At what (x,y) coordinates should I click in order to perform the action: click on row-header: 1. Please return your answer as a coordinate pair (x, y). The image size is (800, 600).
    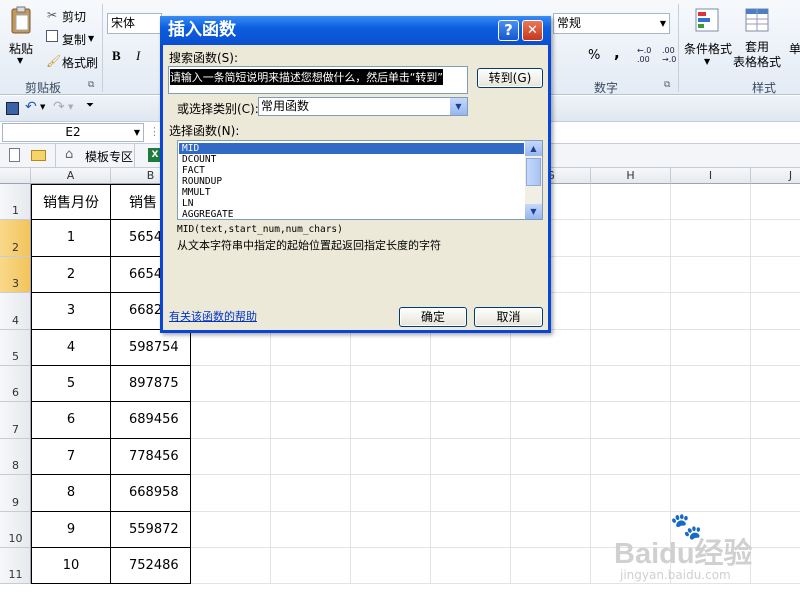
    Looking at the image, I should click on (15, 202).